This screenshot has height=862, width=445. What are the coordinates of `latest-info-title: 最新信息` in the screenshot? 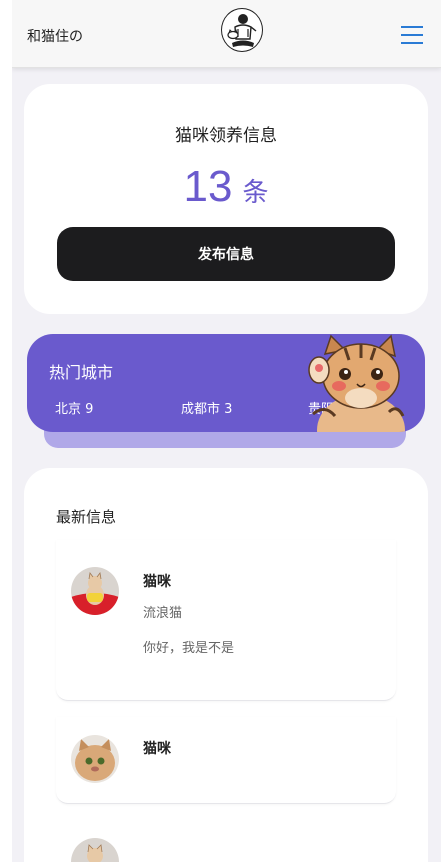 It's located at (86, 517).